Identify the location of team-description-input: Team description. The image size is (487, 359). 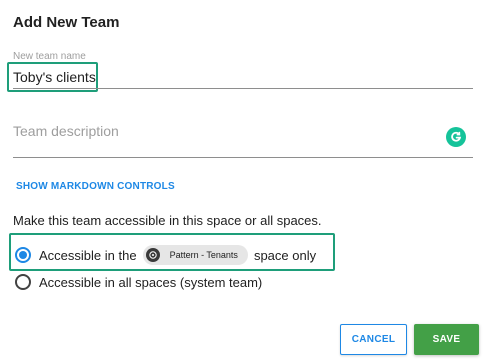
(66, 131).